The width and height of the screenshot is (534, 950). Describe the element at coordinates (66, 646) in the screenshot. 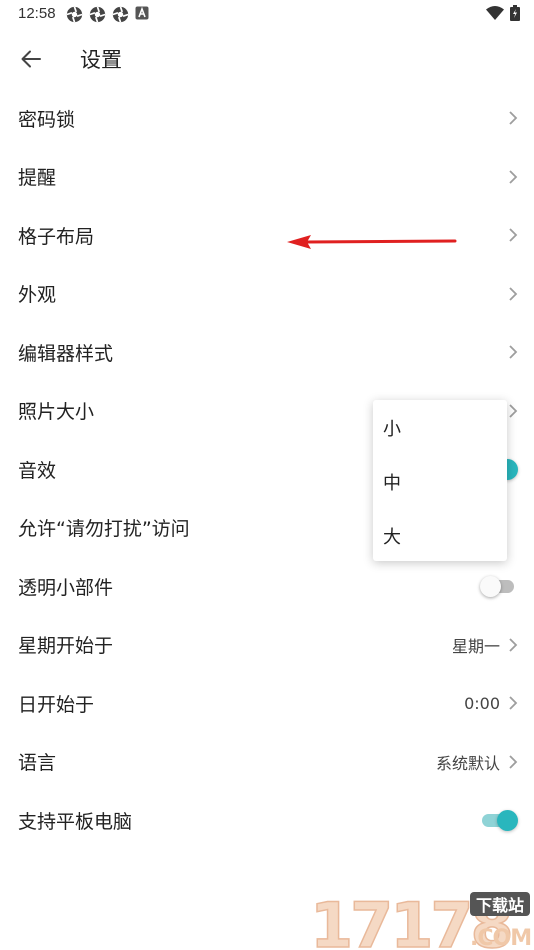

I see `setting-label: 星期开始于` at that location.